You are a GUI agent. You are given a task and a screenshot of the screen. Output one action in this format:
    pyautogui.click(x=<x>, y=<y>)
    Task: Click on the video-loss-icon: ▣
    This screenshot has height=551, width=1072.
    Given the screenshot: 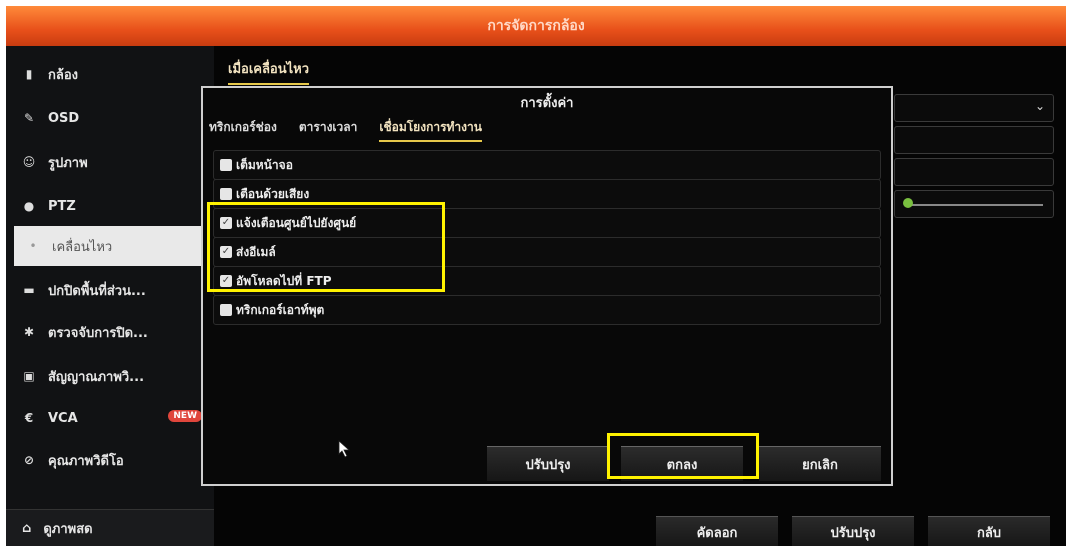 What is the action you would take?
    pyautogui.click(x=29, y=376)
    